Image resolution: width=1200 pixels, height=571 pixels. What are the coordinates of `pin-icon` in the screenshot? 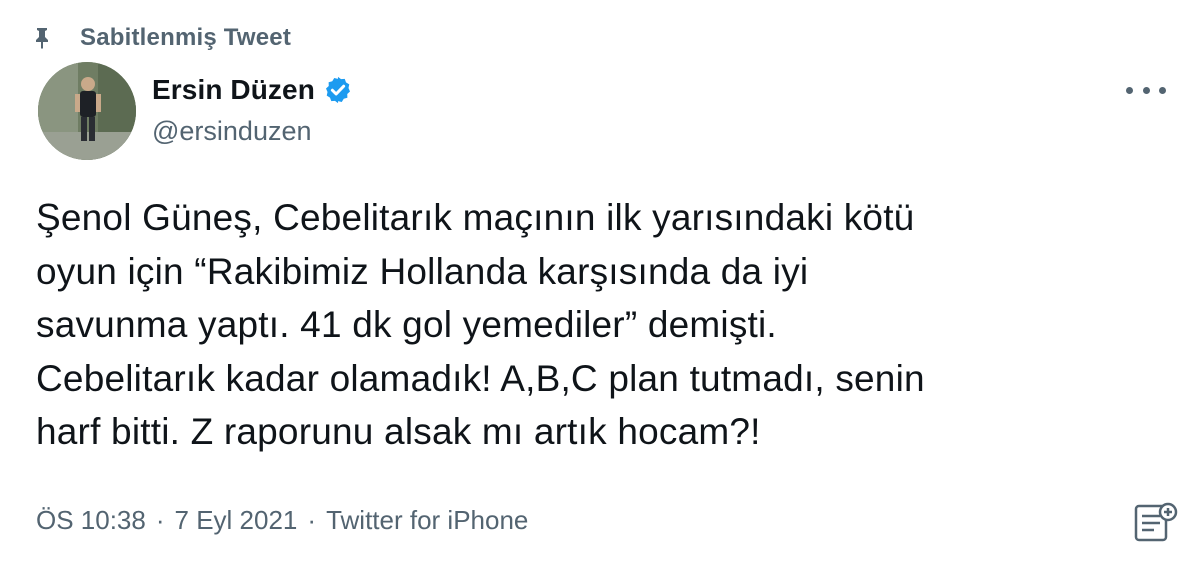 It's located at (42, 38).